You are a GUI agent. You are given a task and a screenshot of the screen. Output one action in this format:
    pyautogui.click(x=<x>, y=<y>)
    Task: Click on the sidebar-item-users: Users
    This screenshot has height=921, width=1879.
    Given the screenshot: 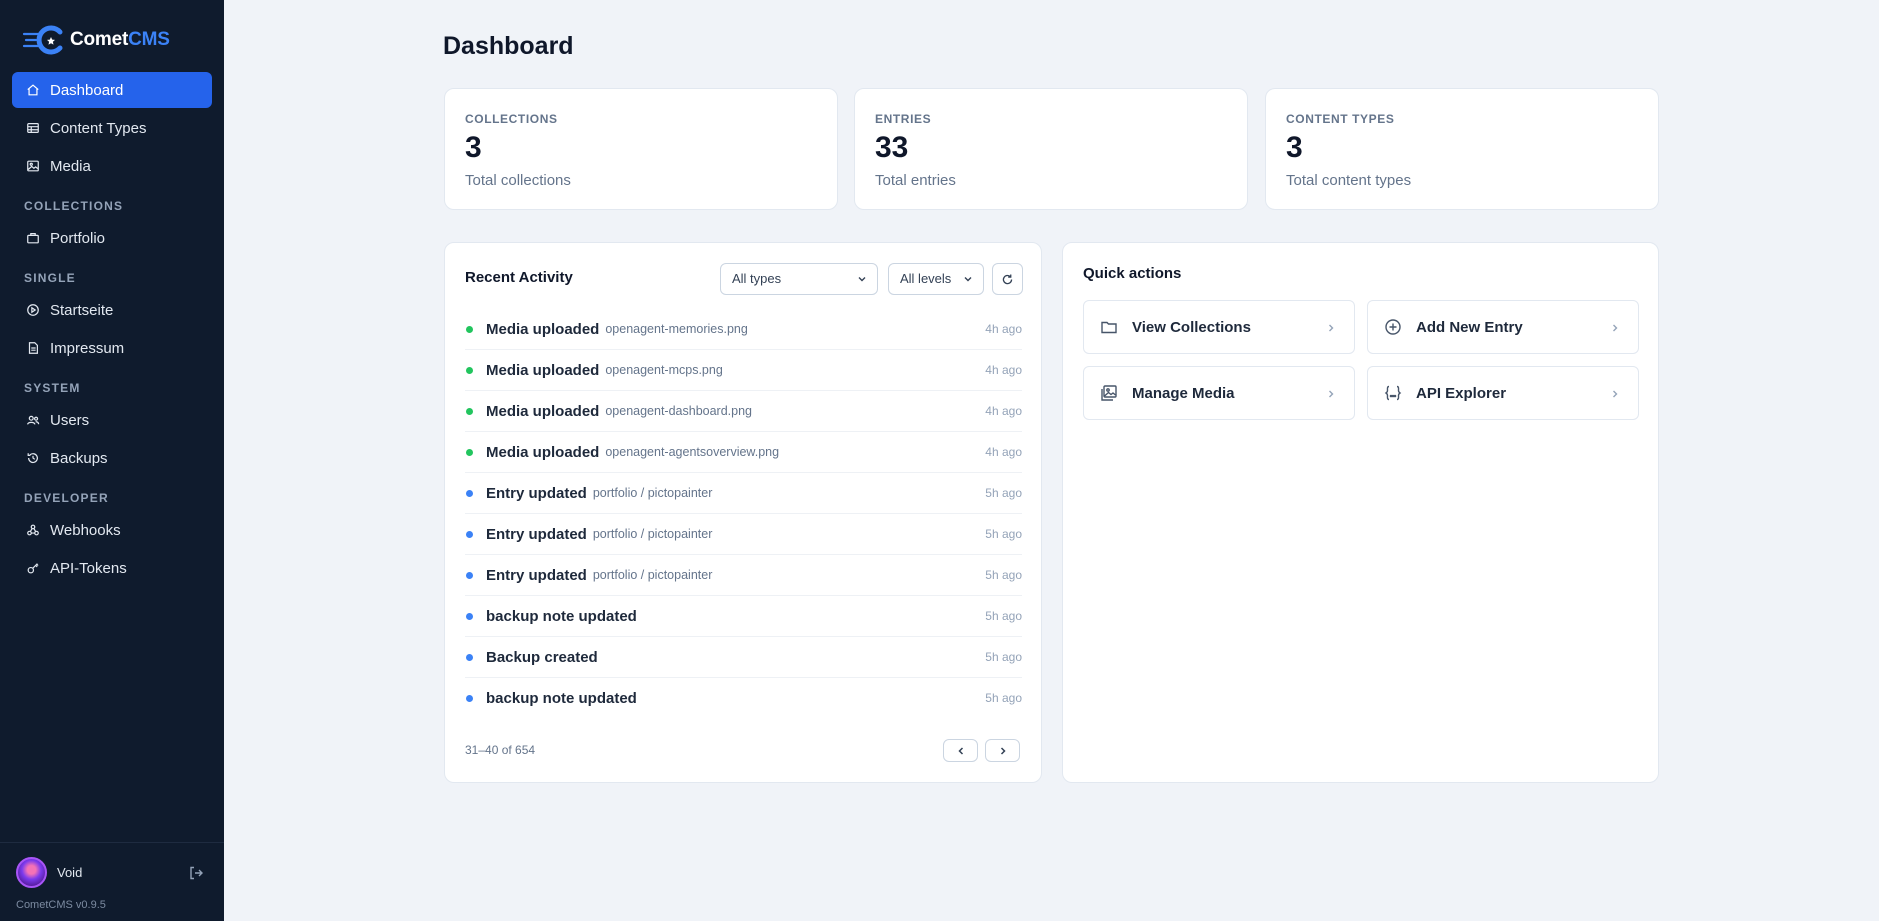 What is the action you would take?
    pyautogui.click(x=112, y=420)
    